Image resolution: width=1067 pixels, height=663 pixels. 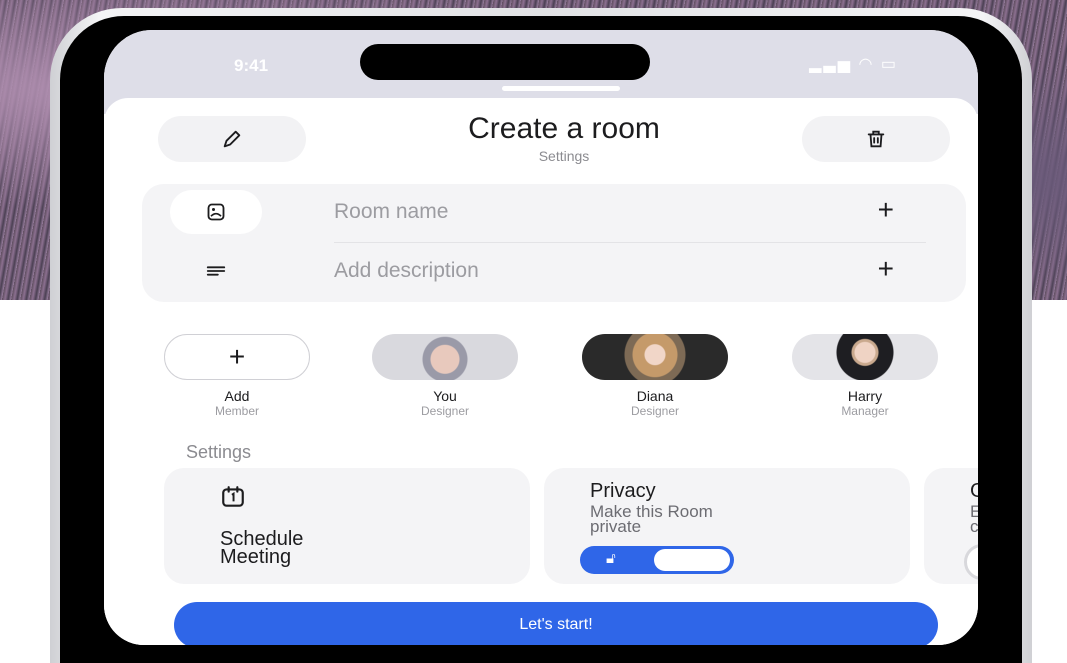 What do you see at coordinates (391, 212) in the screenshot?
I see `room-name-input: Room name` at bounding box center [391, 212].